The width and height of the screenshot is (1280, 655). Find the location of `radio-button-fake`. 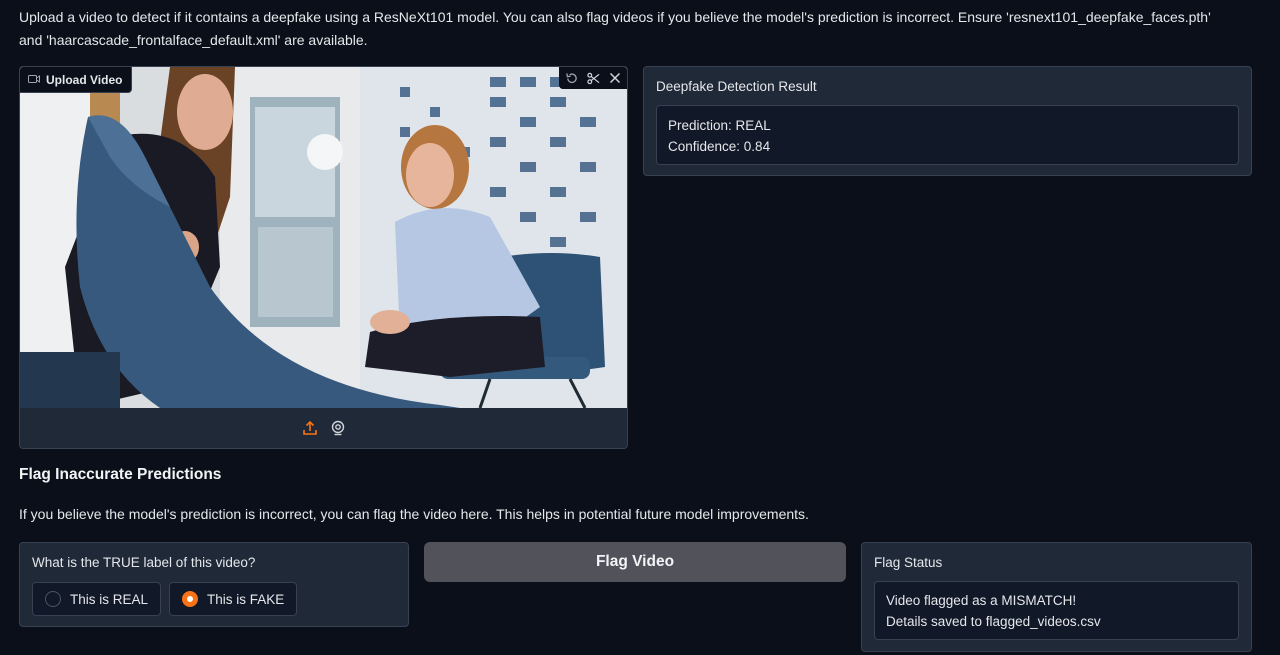

radio-button-fake is located at coordinates (190, 599).